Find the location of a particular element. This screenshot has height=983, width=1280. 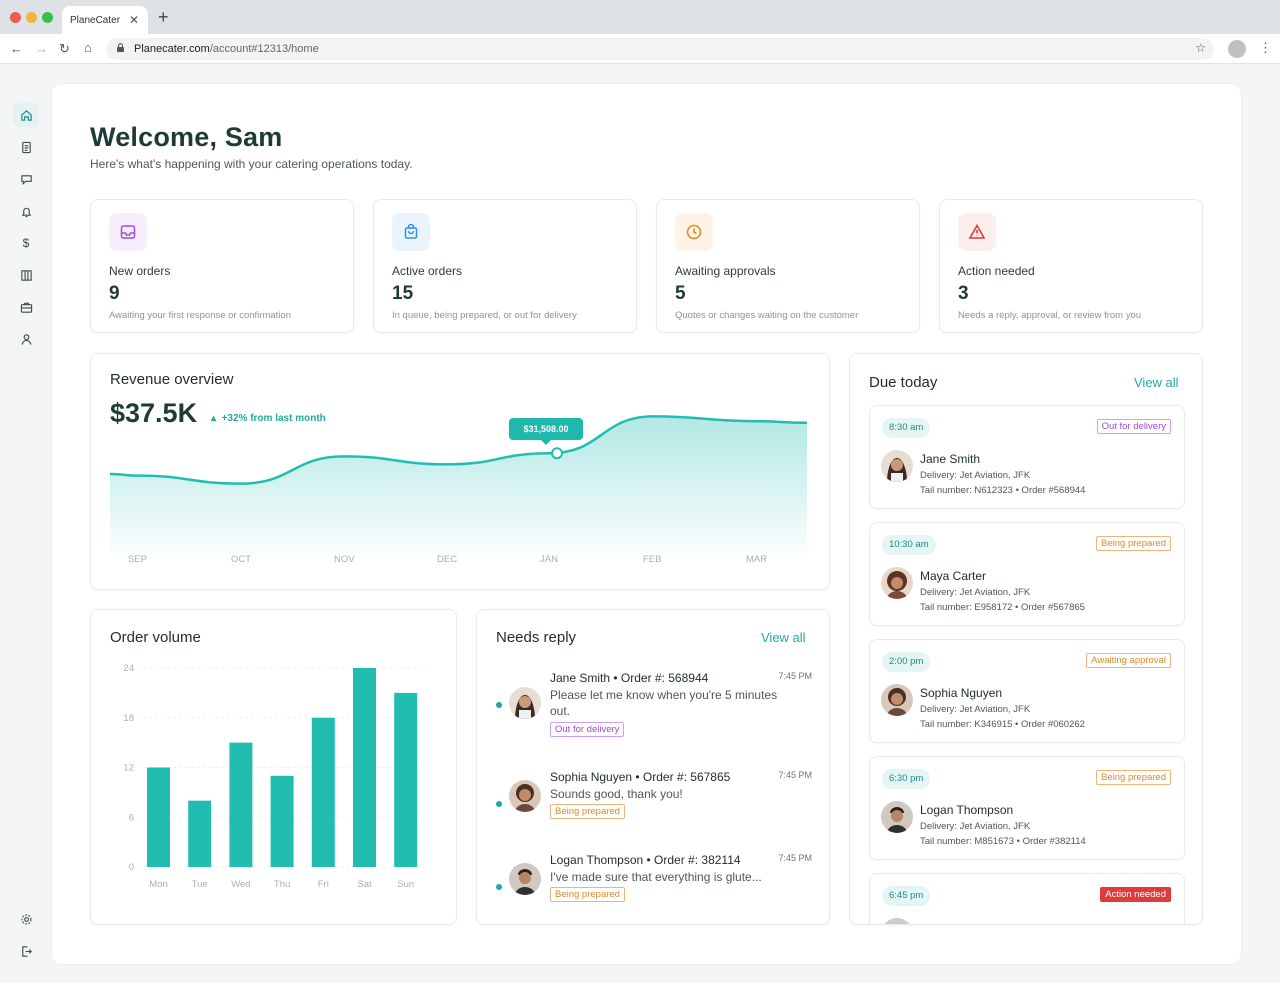

bell-icon is located at coordinates (26, 211).